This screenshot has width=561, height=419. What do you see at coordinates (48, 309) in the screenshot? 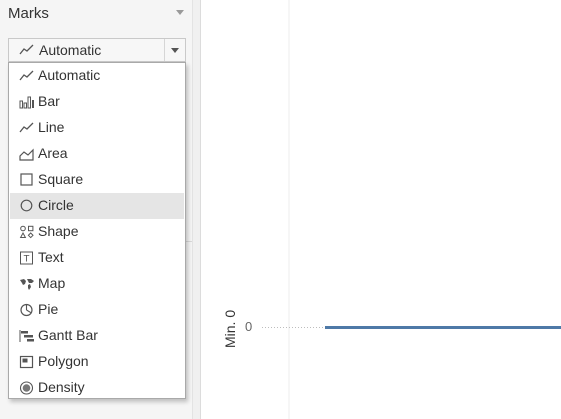
I see `menu-item-label: Pie` at bounding box center [48, 309].